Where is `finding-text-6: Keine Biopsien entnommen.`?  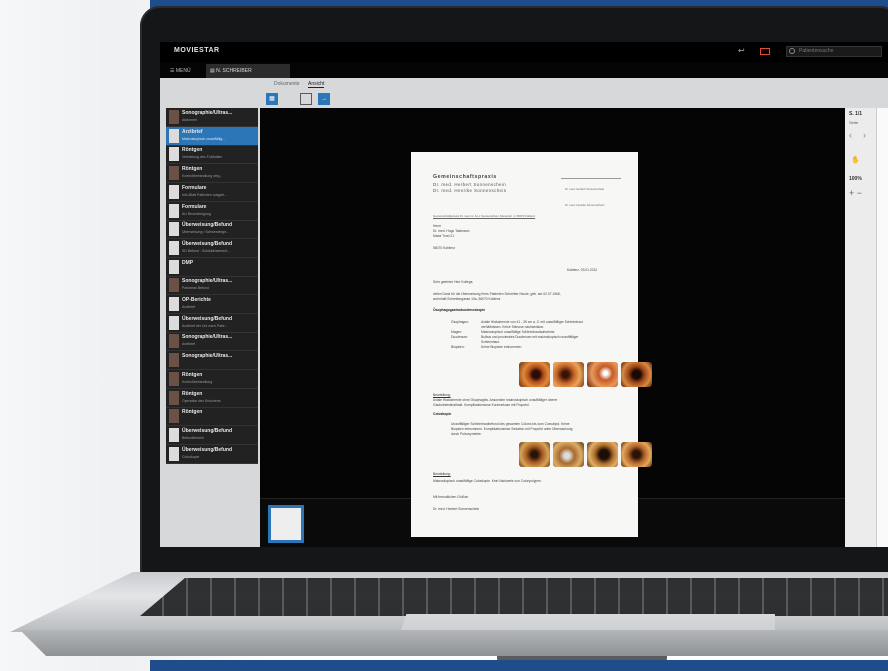
finding-text-6: Keine Biopsien entnommen. is located at coordinates (502, 347).